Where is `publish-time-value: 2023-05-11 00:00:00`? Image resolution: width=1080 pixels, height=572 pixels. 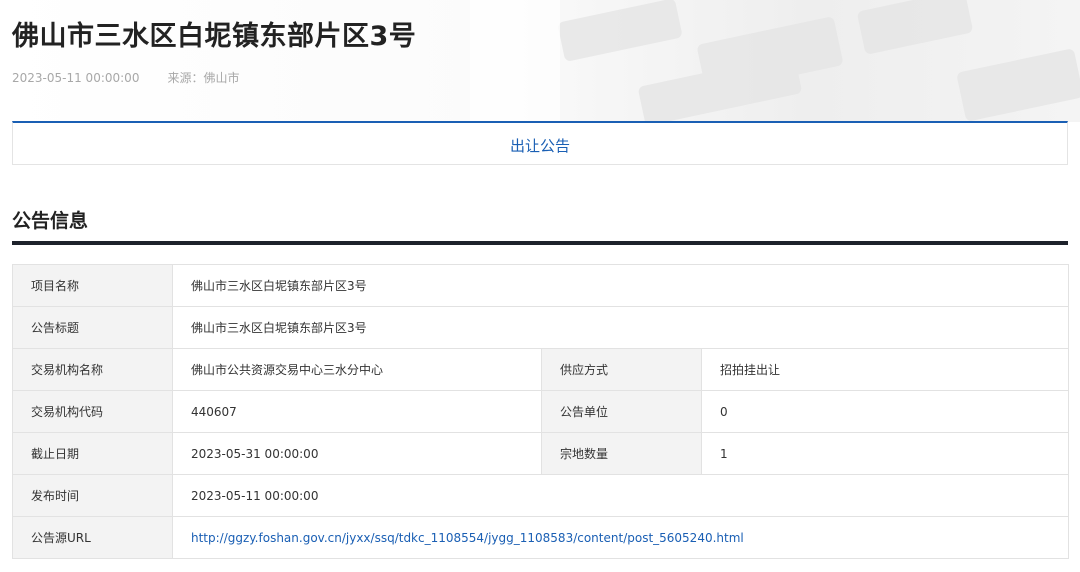 publish-time-value: 2023-05-11 00:00:00 is located at coordinates (620, 495).